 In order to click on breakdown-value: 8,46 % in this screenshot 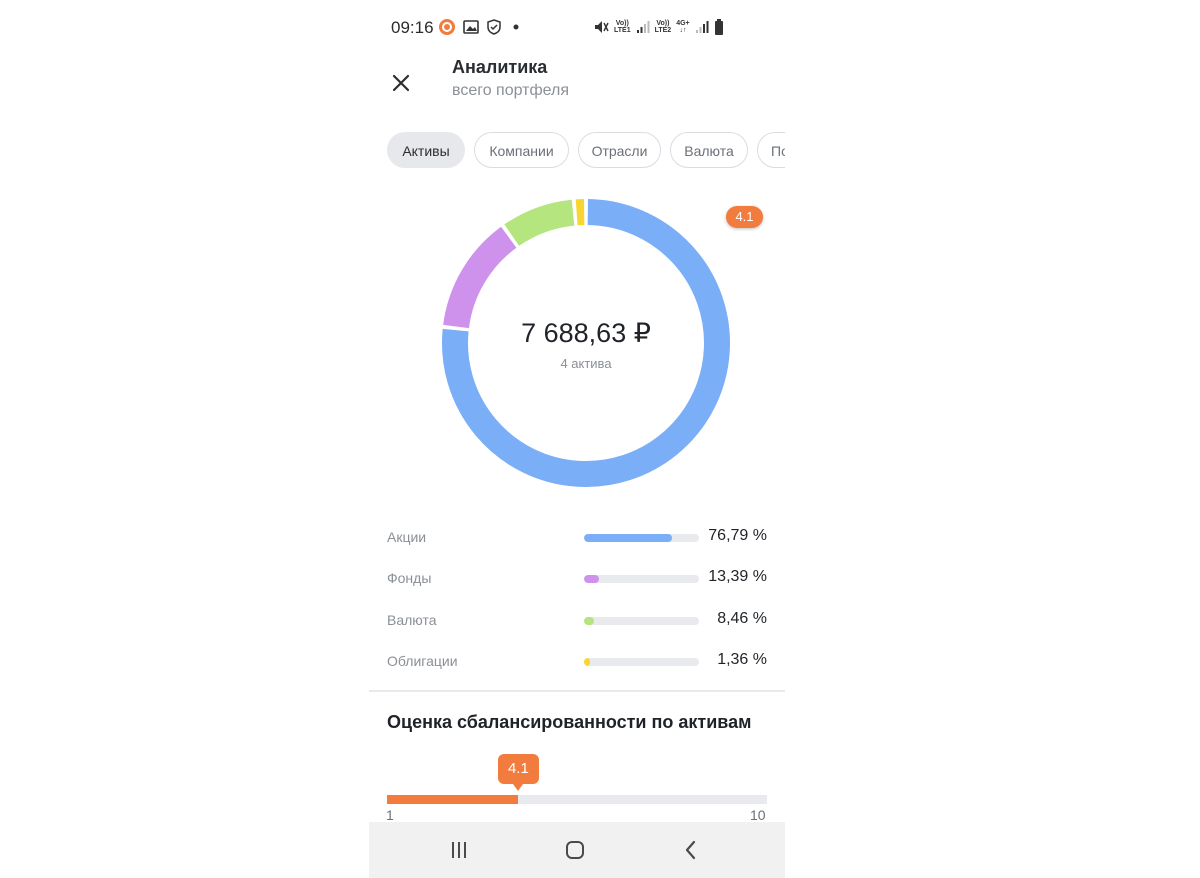, I will do `click(742, 618)`.